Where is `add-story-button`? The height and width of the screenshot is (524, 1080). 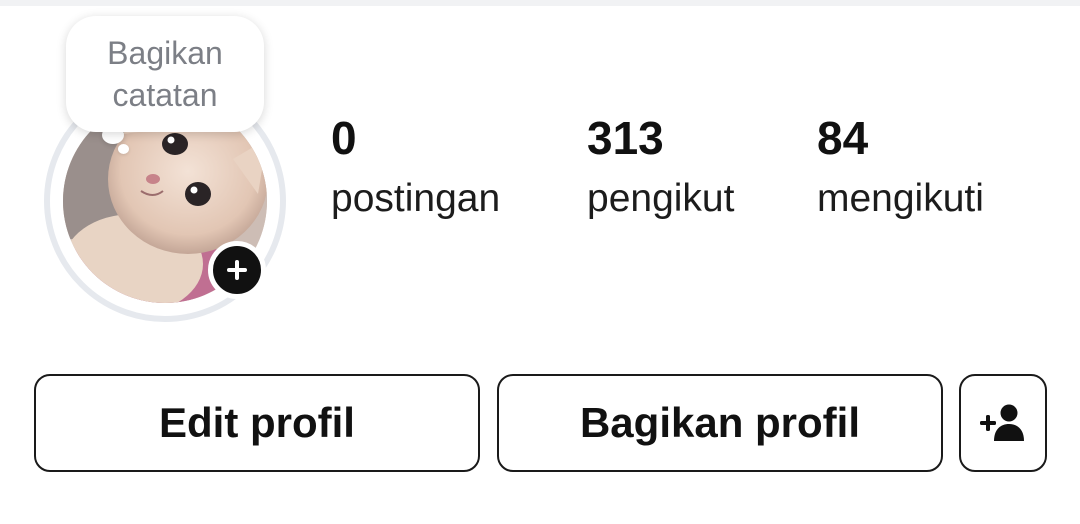 add-story-button is located at coordinates (237, 270).